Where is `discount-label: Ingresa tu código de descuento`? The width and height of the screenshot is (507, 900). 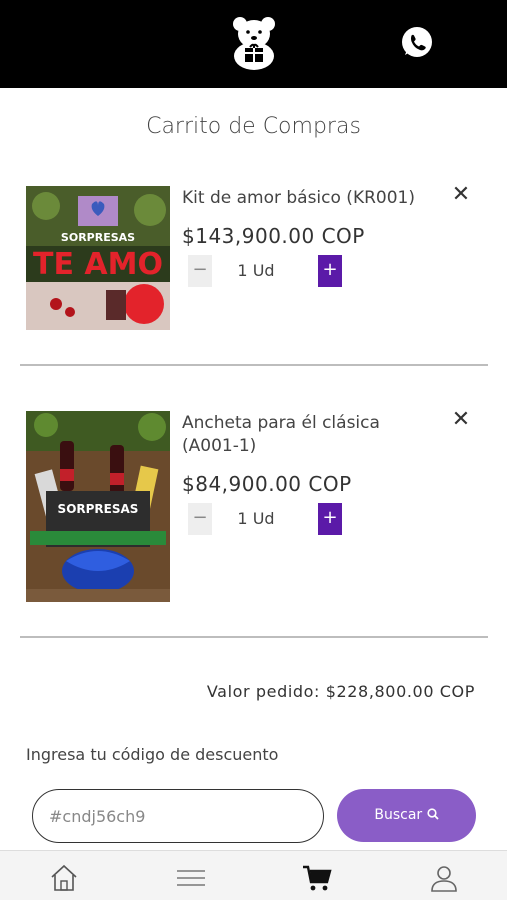
discount-label: Ingresa tu código de descuento is located at coordinates (152, 754).